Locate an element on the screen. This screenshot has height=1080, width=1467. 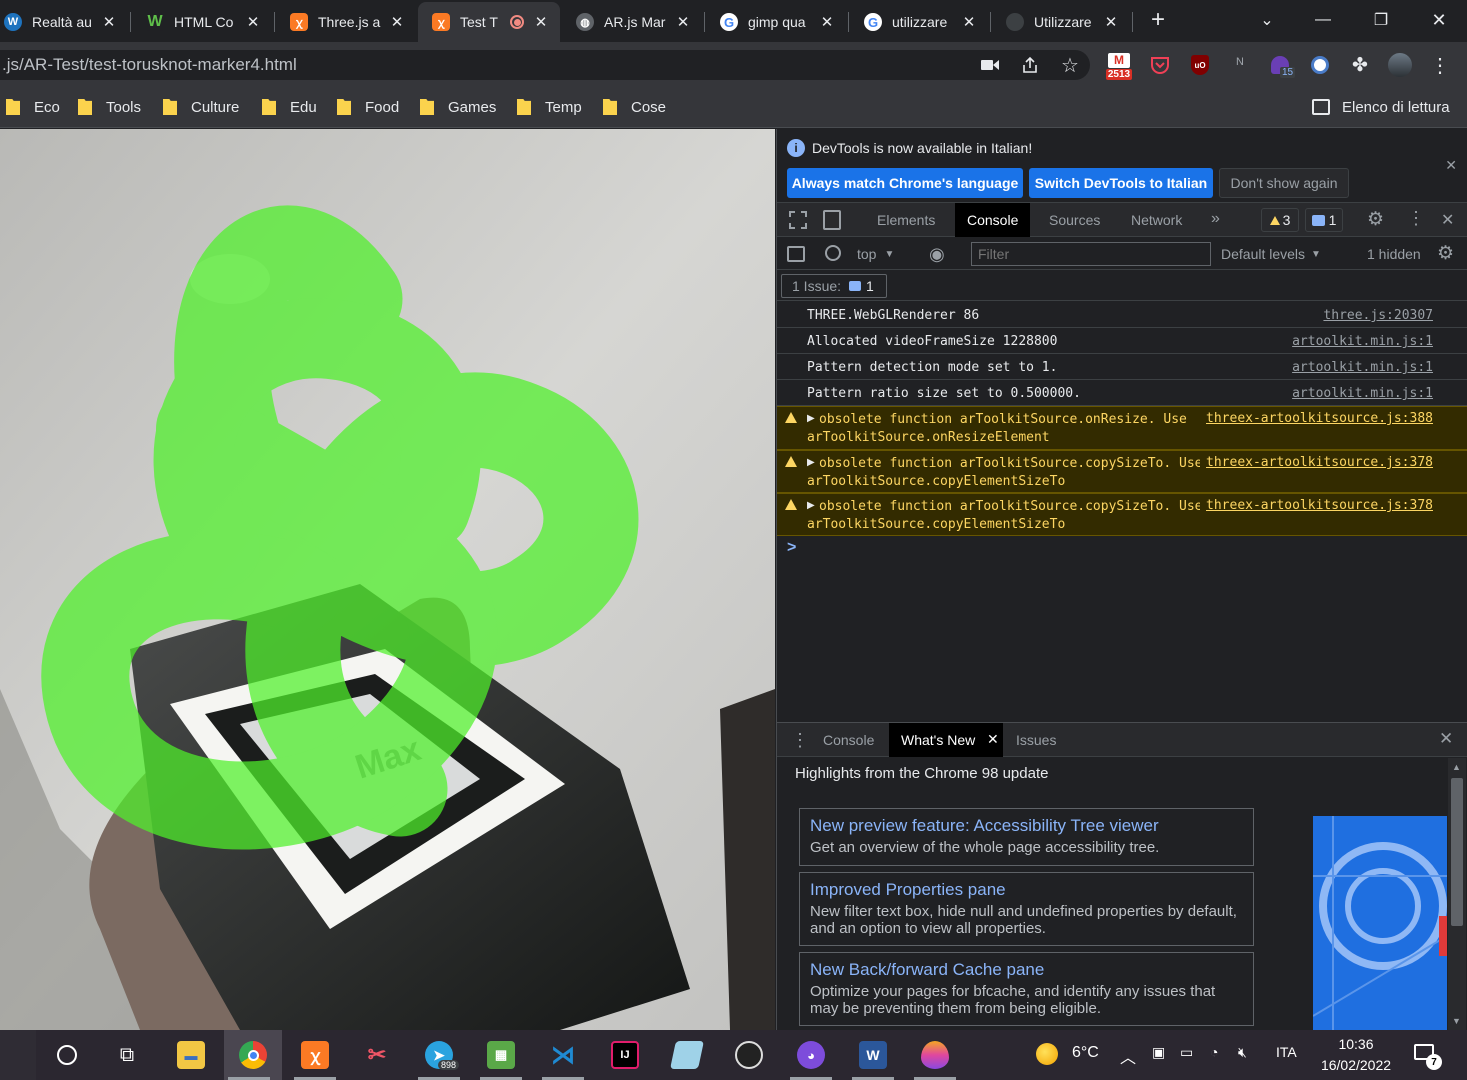
clear-console-icon is located at coordinates (833, 253).